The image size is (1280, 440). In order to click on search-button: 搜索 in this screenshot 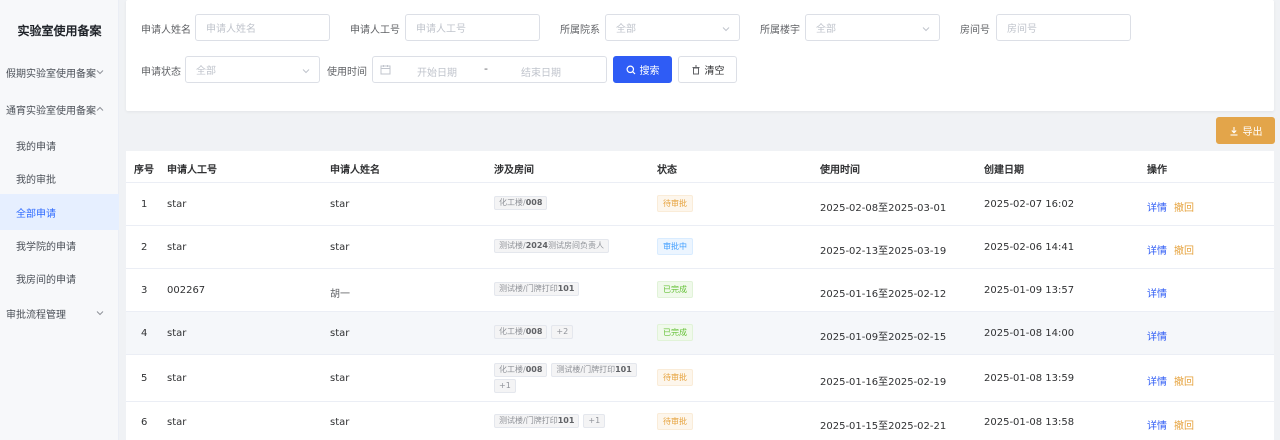, I will do `click(642, 69)`.